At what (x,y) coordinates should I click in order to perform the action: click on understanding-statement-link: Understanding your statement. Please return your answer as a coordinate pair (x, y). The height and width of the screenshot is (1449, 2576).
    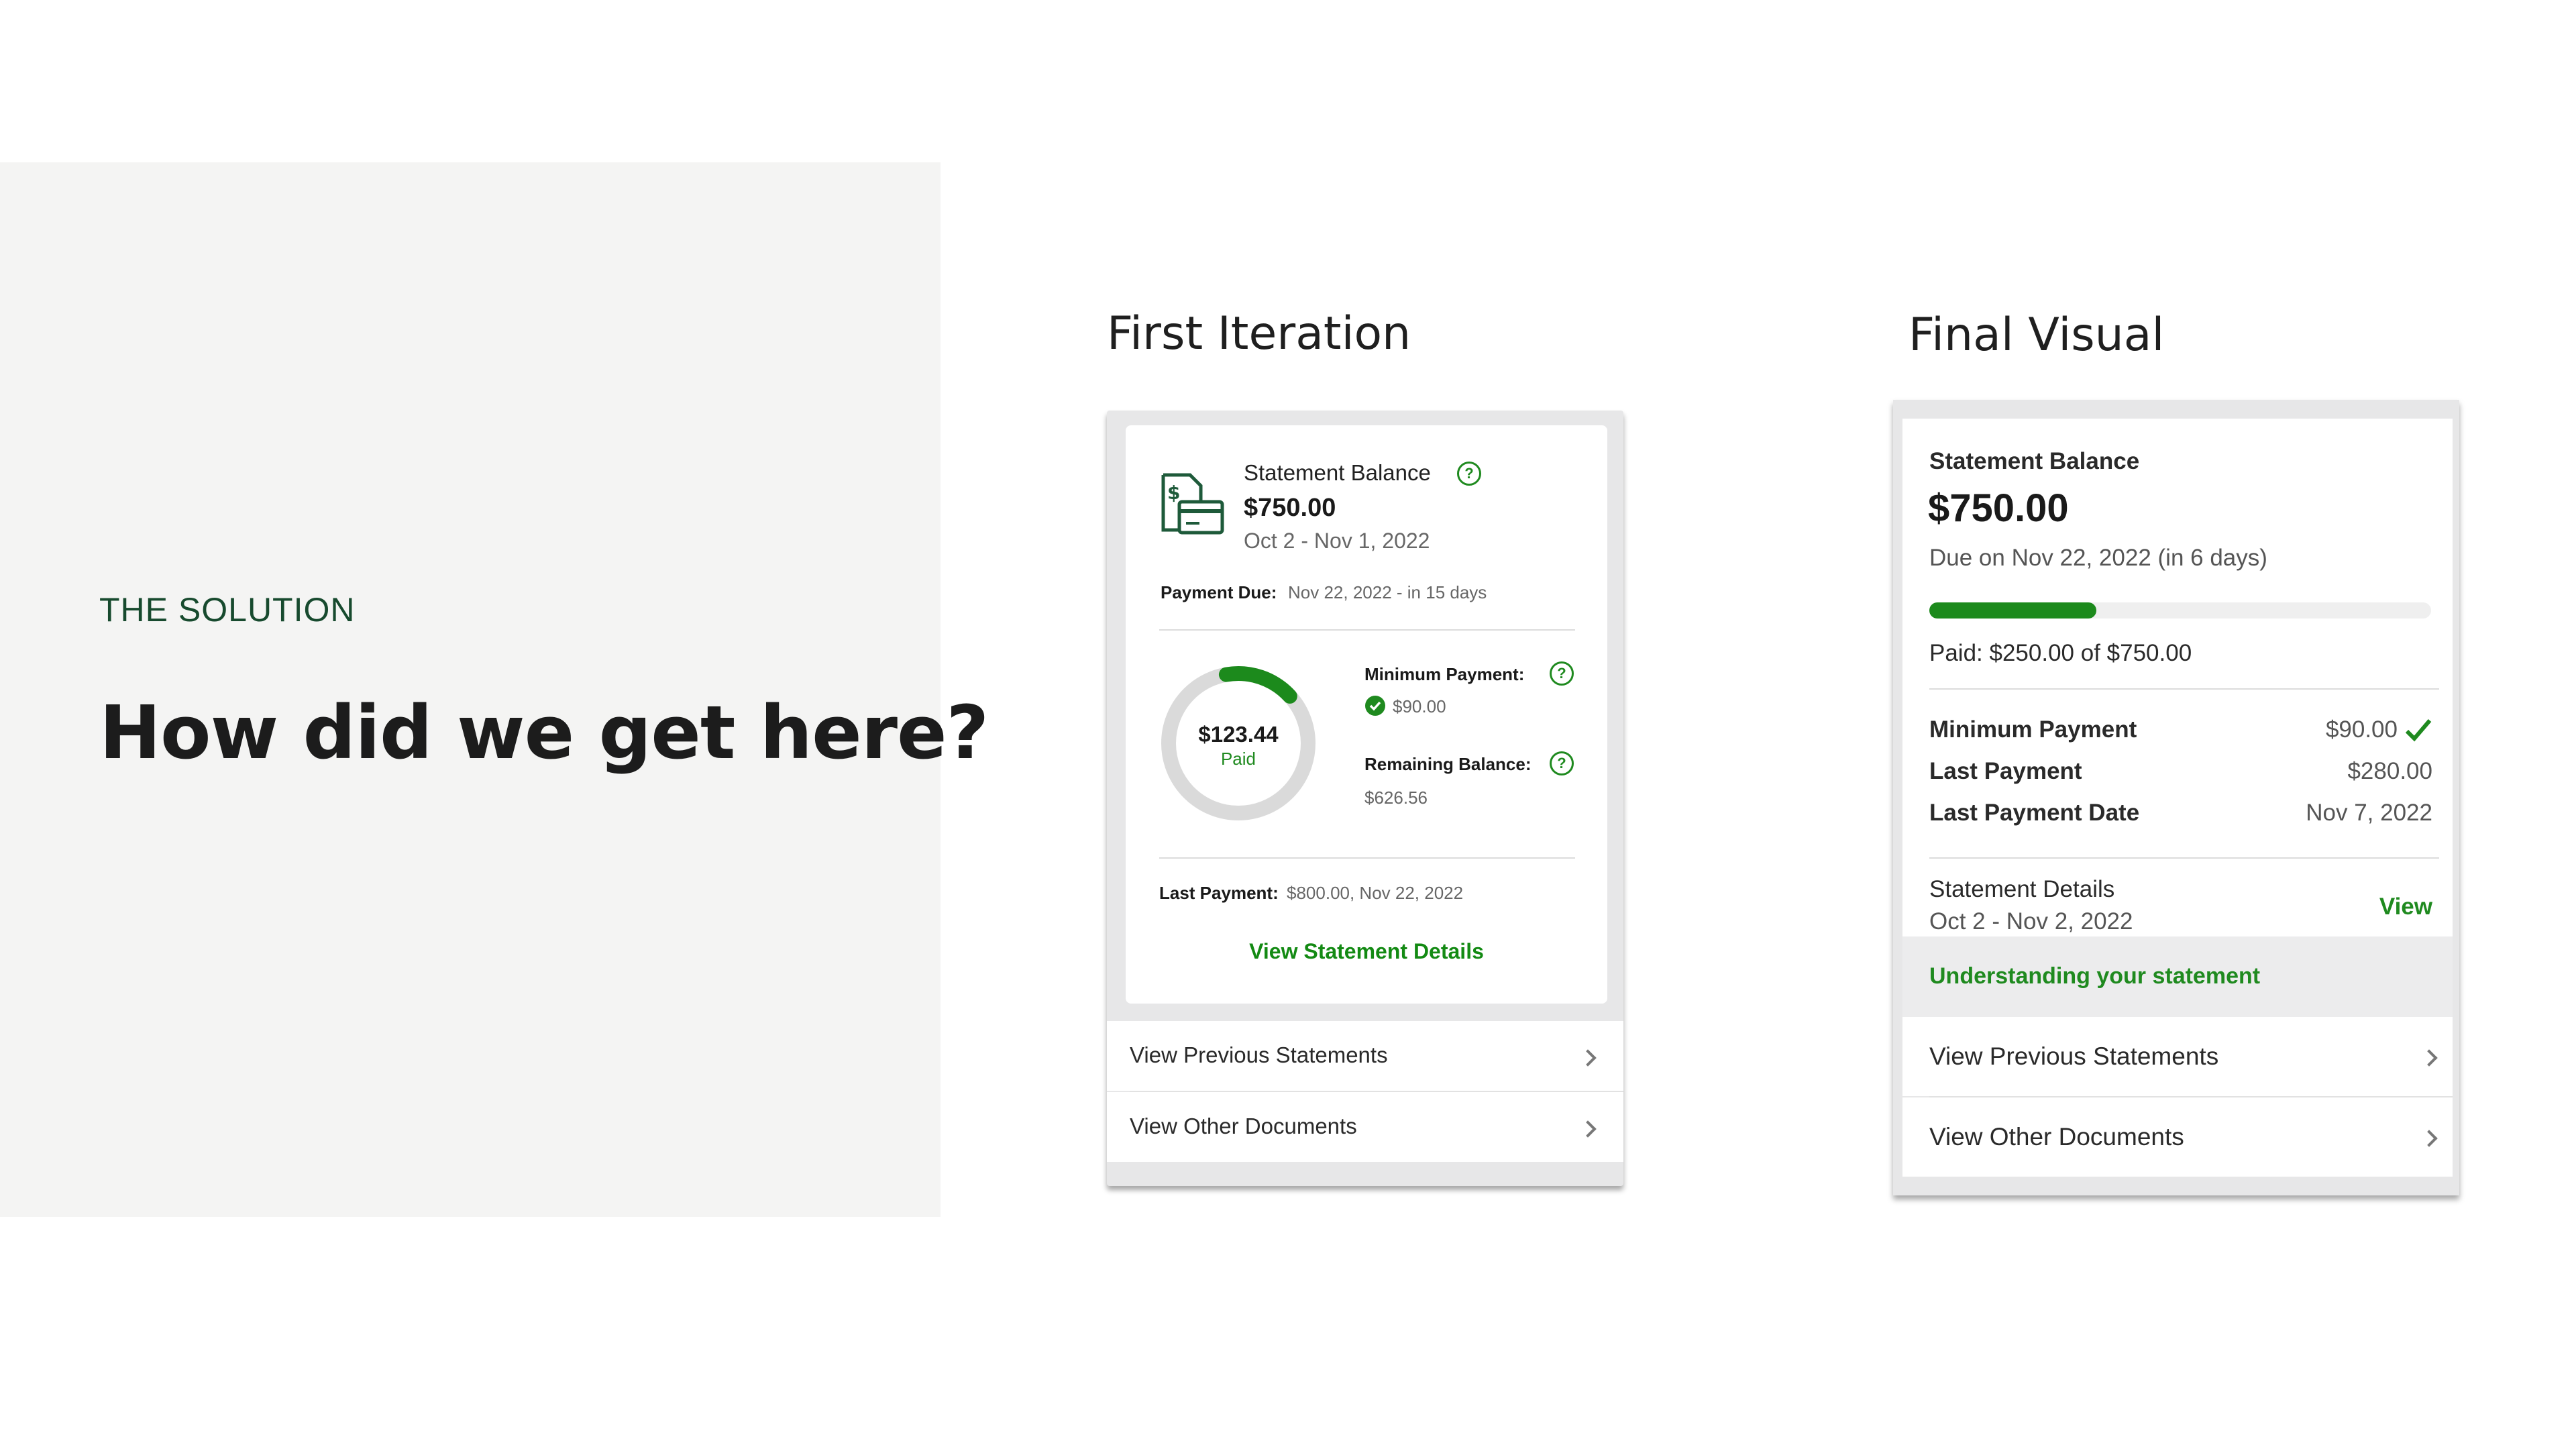
    Looking at the image, I should click on (2094, 976).